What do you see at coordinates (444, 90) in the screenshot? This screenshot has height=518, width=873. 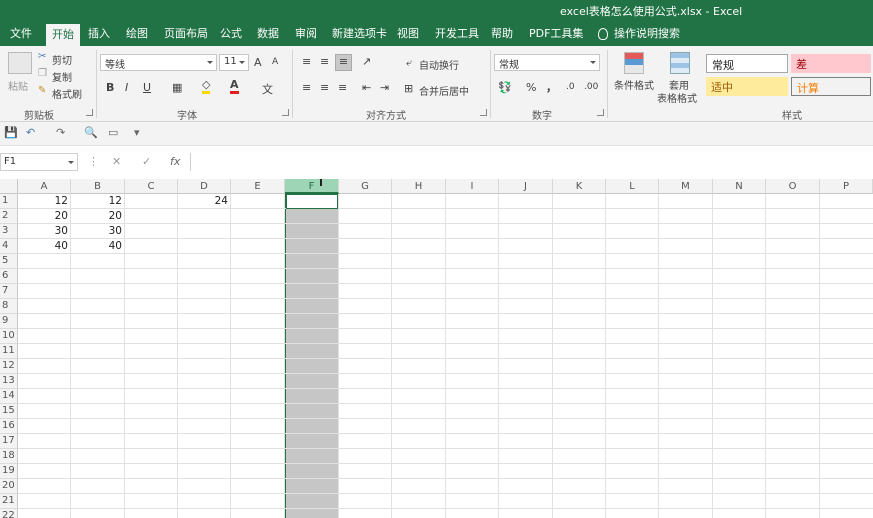 I see `merge-center-button: 合并后居中` at bounding box center [444, 90].